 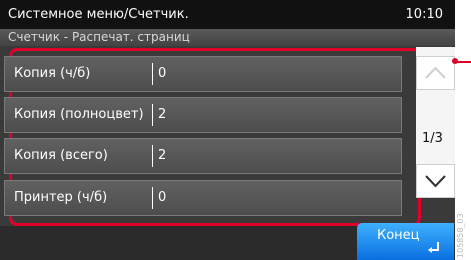 I want to click on counter-row-printer-bw: Принтер (ч/б) 0, so click(x=203, y=198).